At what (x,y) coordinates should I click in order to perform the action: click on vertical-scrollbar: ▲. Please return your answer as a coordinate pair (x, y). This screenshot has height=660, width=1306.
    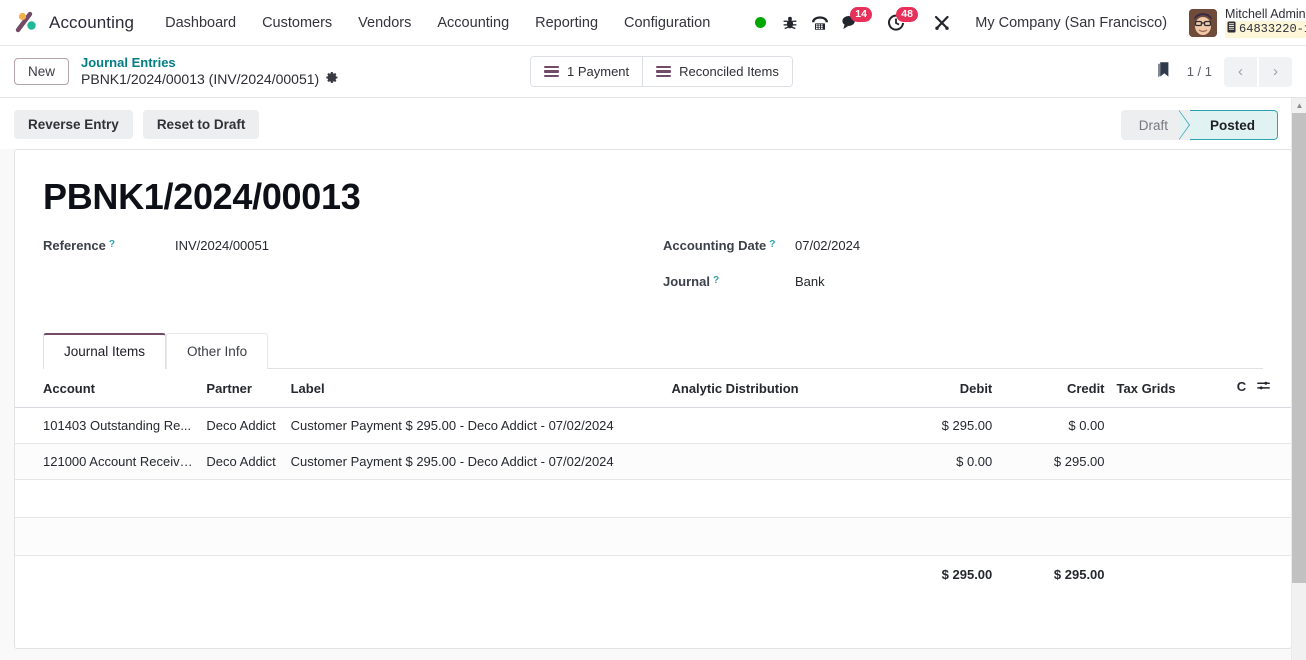
    Looking at the image, I should click on (1298, 379).